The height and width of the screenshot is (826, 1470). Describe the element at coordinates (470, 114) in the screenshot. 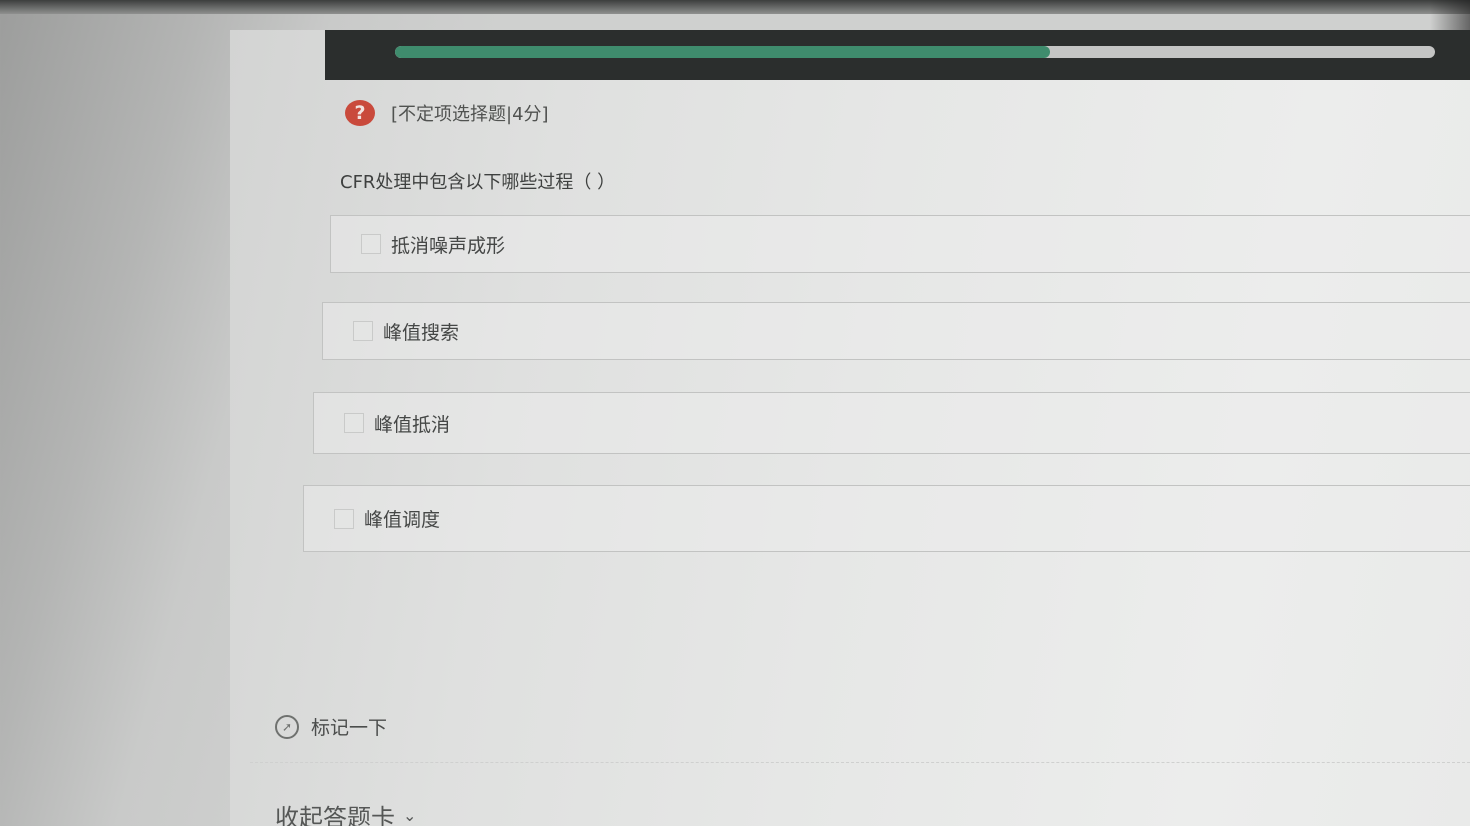

I see `question-type-label: [不定项选择题|4分]` at that location.